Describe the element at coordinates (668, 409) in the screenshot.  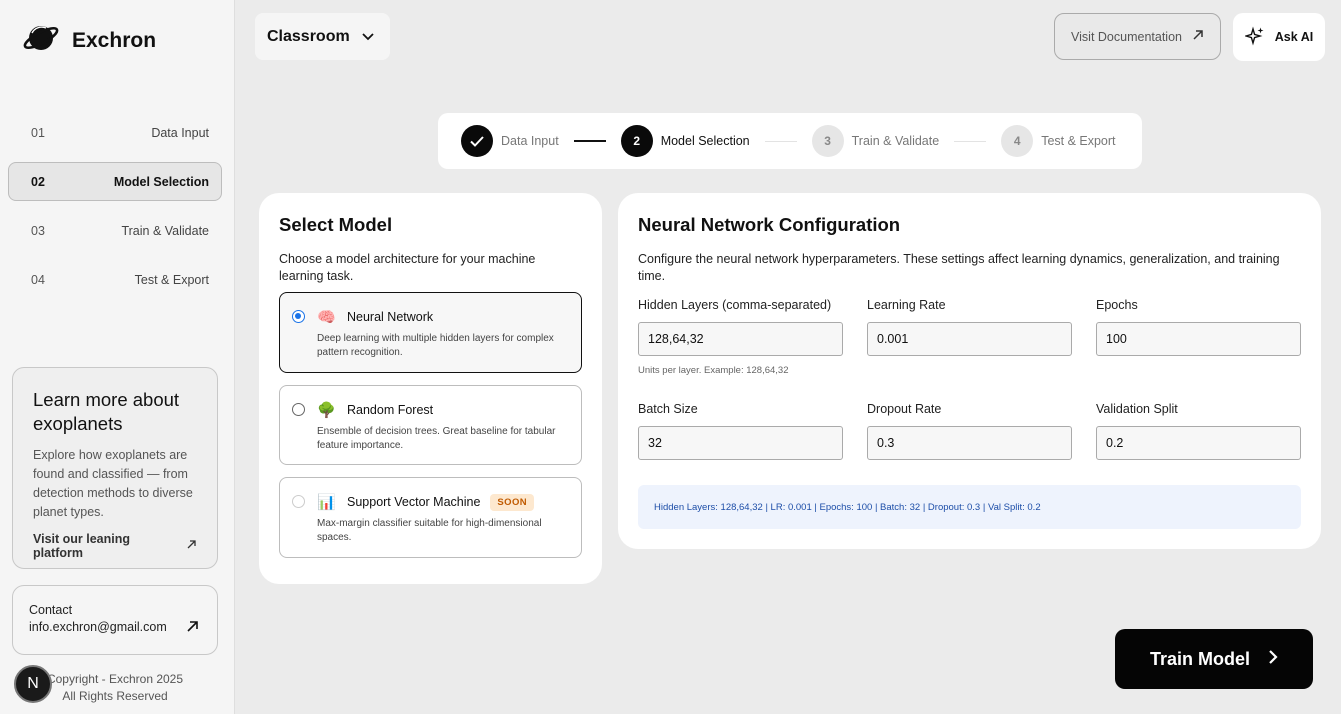
I see `field-label: Batch Size` at that location.